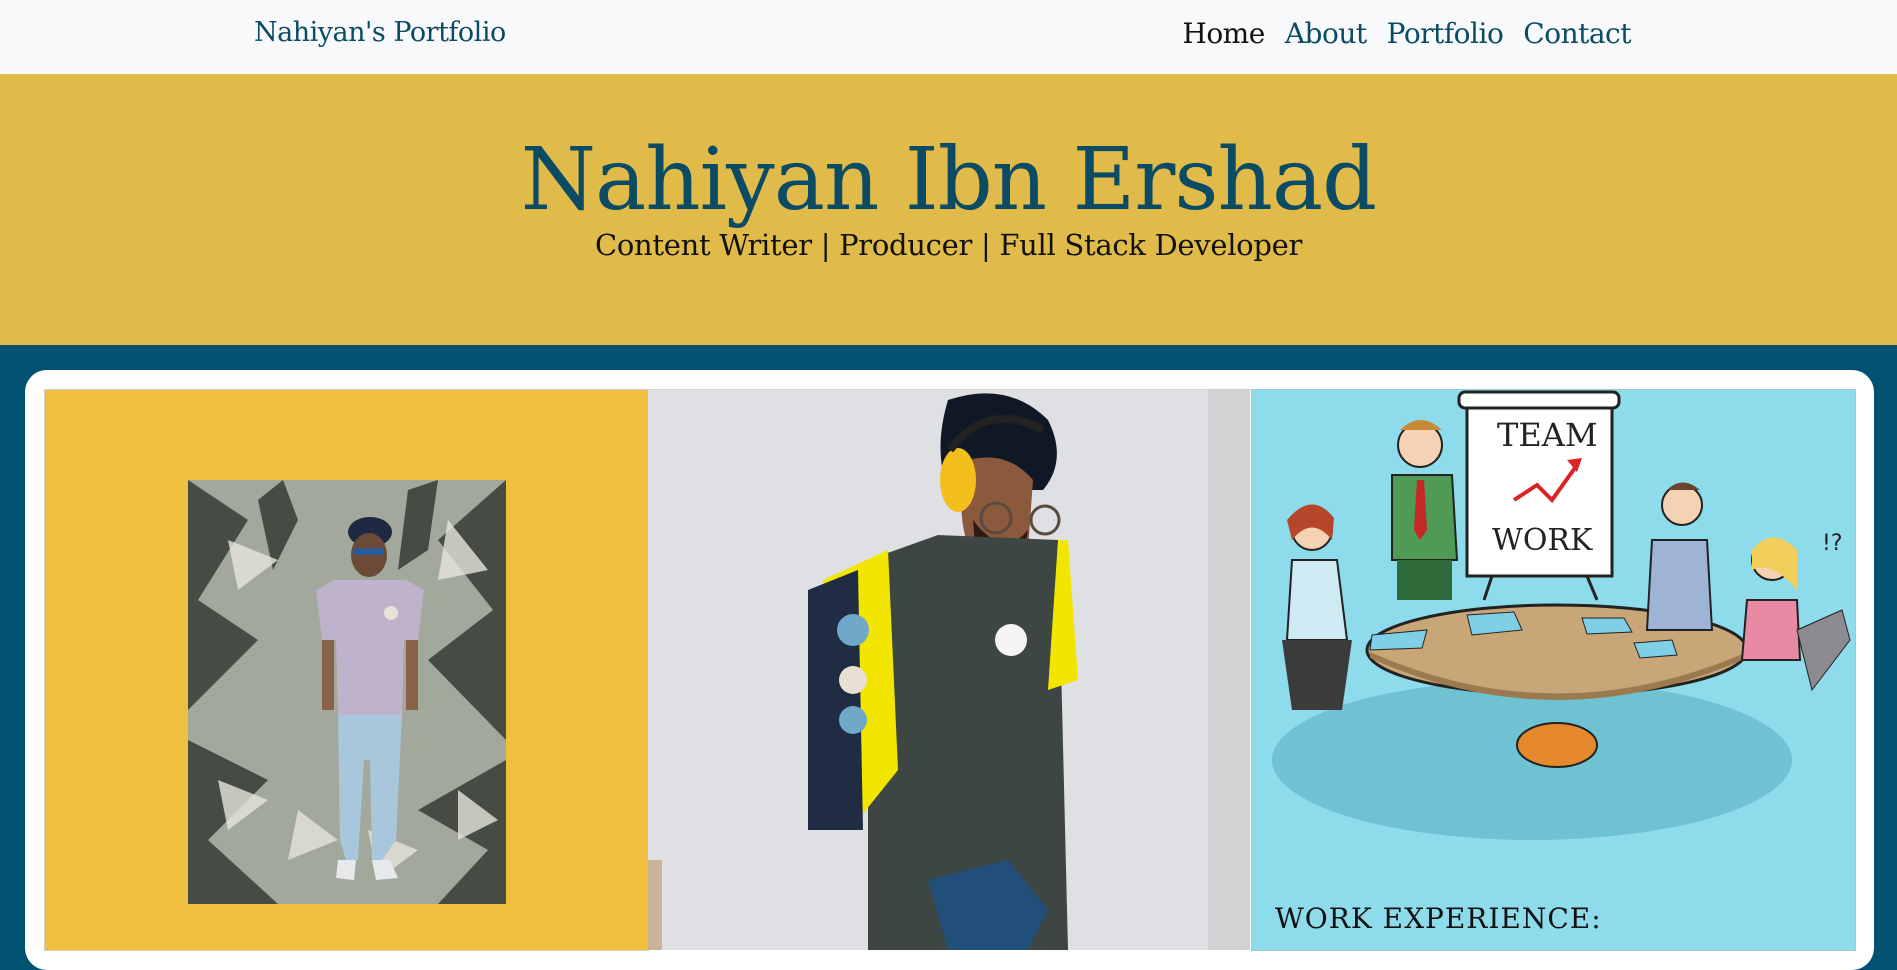 The height and width of the screenshot is (970, 1897). I want to click on whiteboard-team-text: TEAM, so click(1547, 435).